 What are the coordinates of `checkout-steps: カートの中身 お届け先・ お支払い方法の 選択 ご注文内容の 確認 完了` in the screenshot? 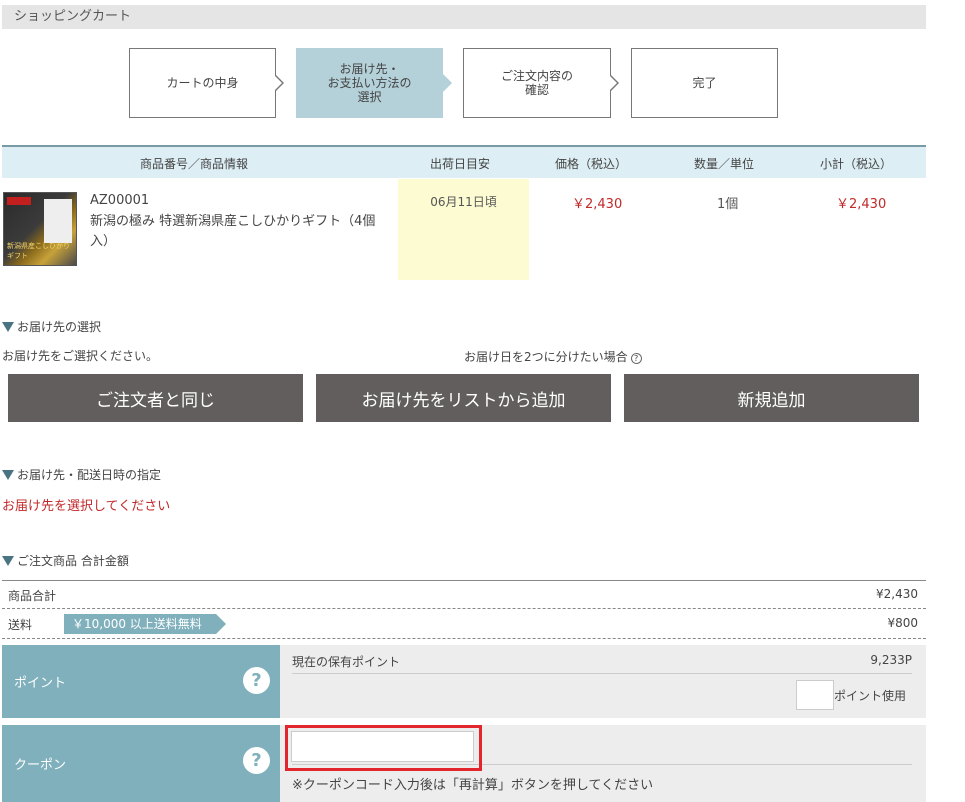 It's located at (482, 83).